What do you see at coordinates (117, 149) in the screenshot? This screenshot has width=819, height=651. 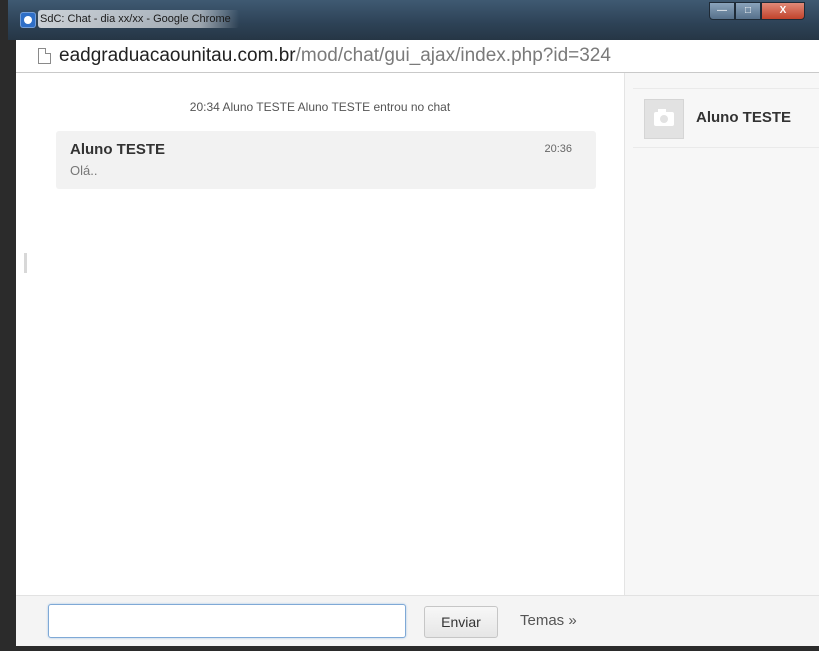 I see `message-author: Aluno TESTE` at bounding box center [117, 149].